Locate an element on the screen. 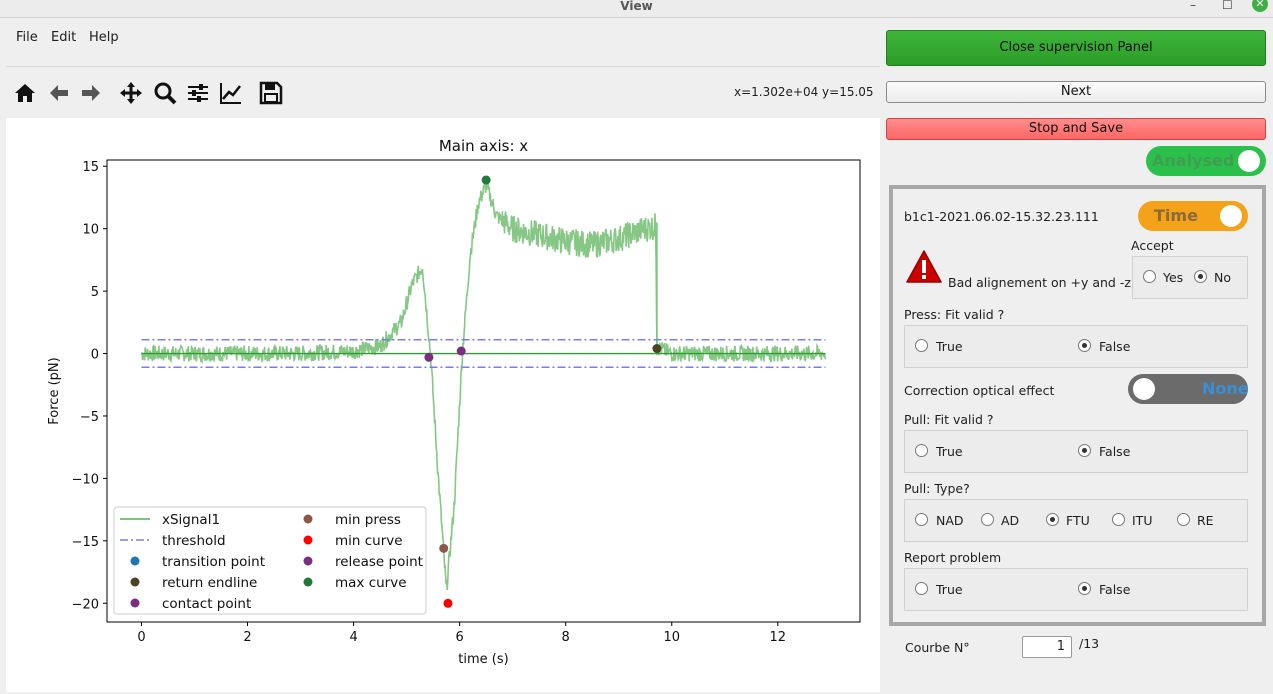  accept-yes-radio is located at coordinates (1149, 276).